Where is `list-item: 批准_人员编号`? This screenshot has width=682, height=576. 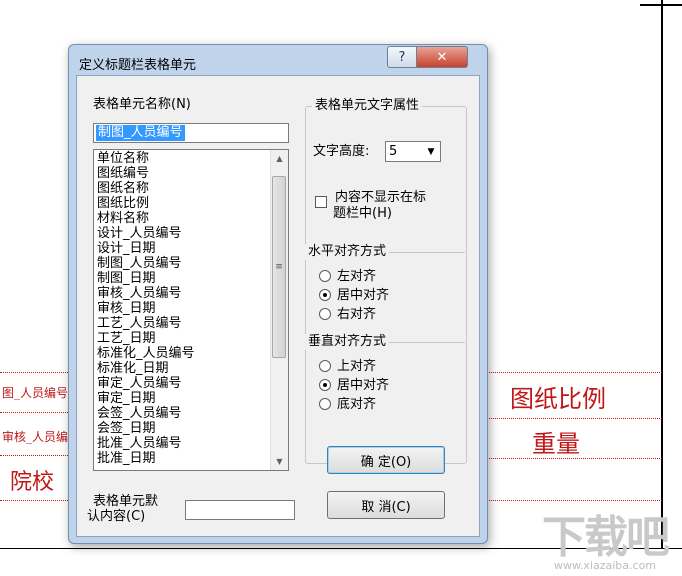
list-item: 批准_人员编号 is located at coordinates (183, 443).